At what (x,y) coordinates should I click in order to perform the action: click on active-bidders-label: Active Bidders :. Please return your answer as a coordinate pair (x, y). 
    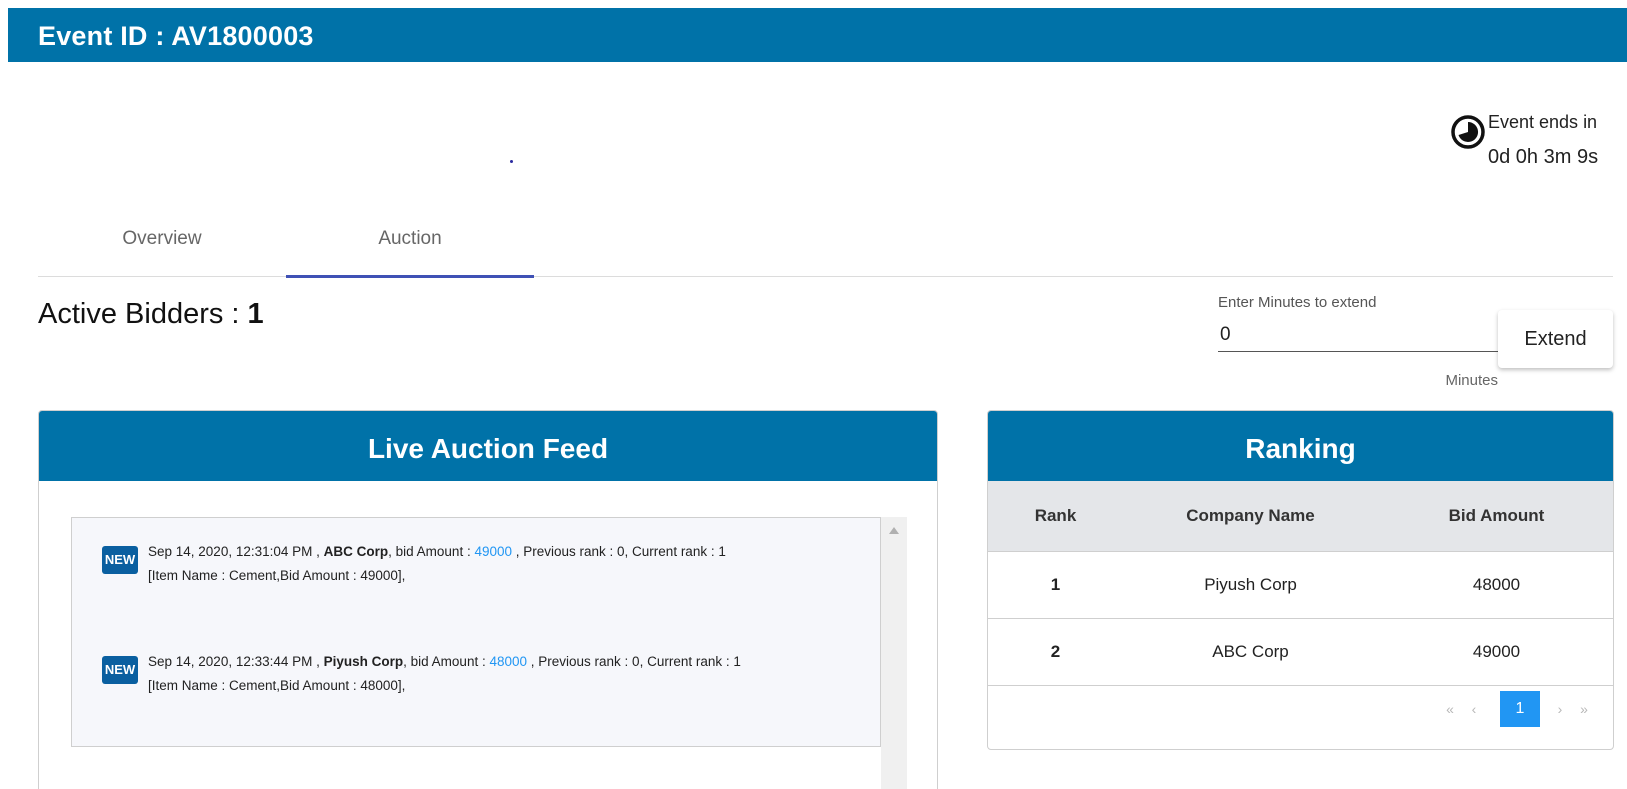
    Looking at the image, I should click on (143, 314).